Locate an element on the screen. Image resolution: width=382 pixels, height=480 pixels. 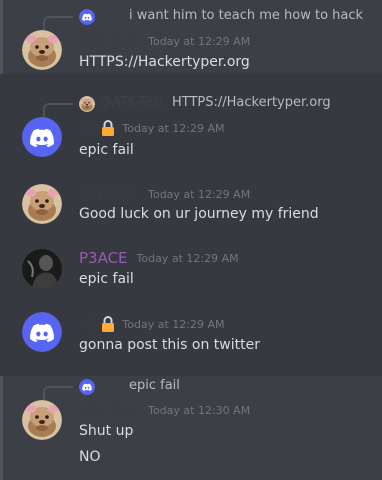
message-text: gonna post this on twitter is located at coordinates (169, 345).